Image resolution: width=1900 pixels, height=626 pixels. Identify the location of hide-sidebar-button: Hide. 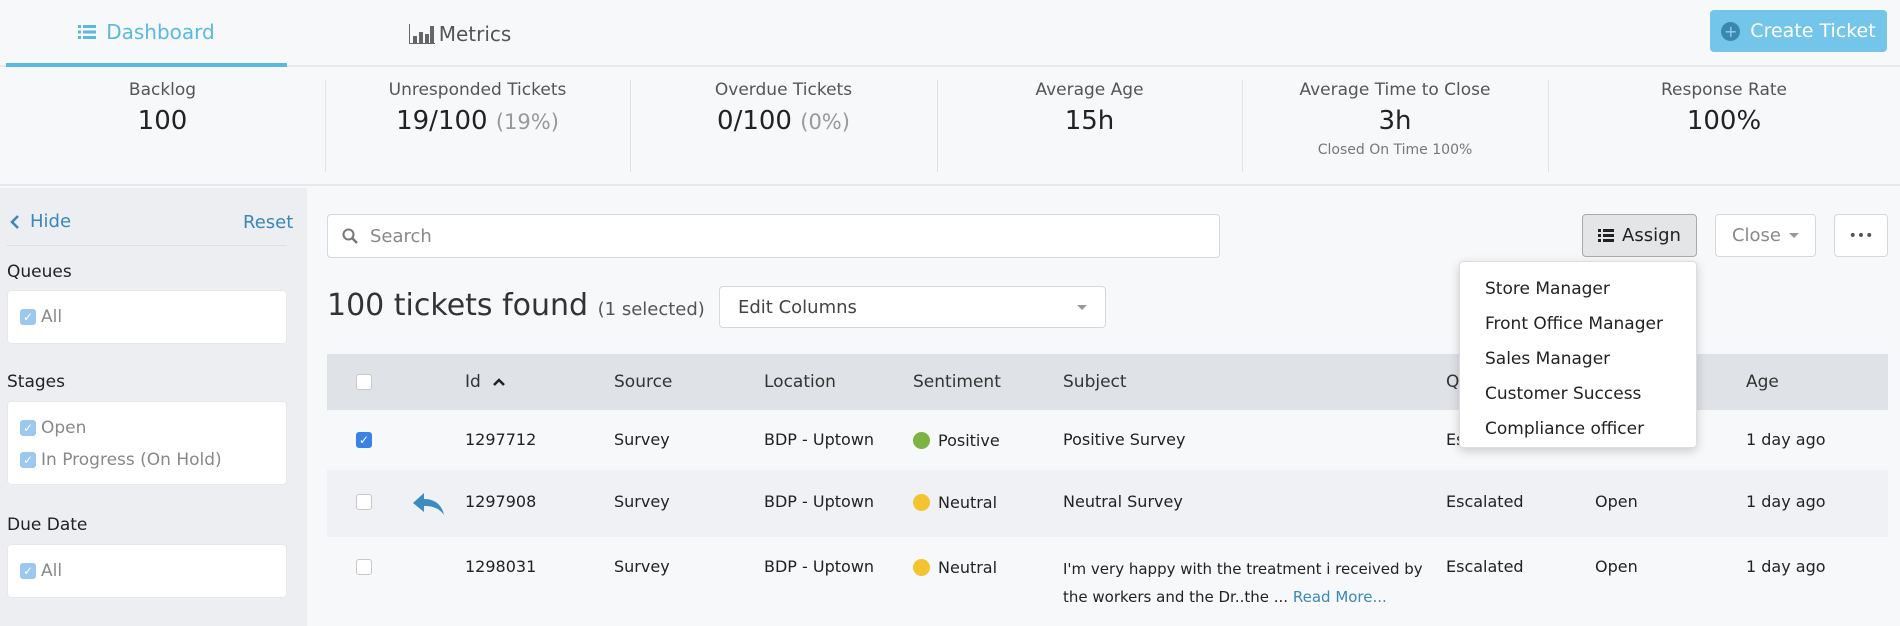
(40, 221).